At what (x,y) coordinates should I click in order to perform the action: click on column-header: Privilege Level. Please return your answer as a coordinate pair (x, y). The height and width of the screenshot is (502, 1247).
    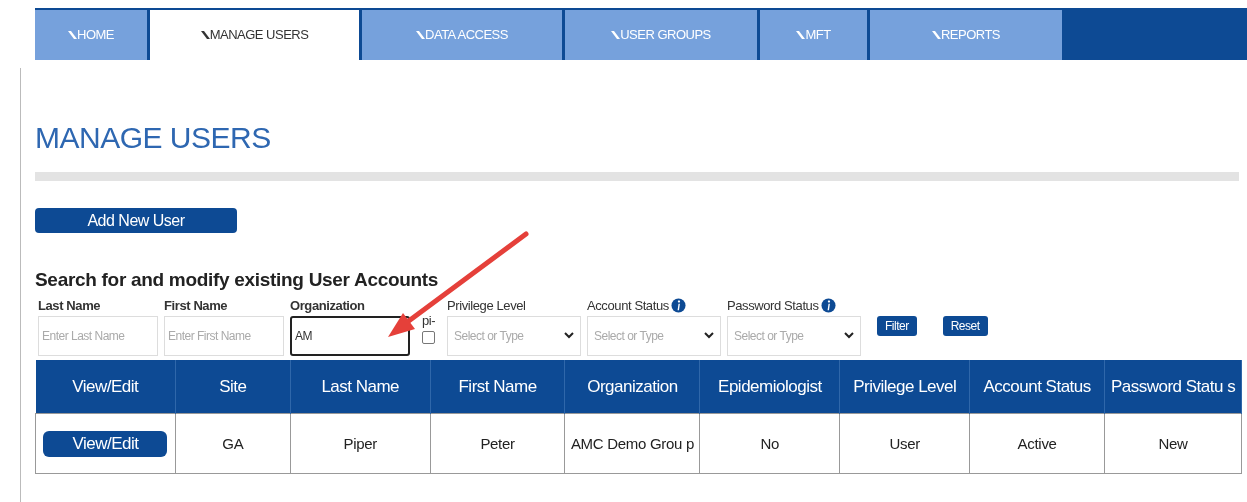
    Looking at the image, I should click on (904, 386).